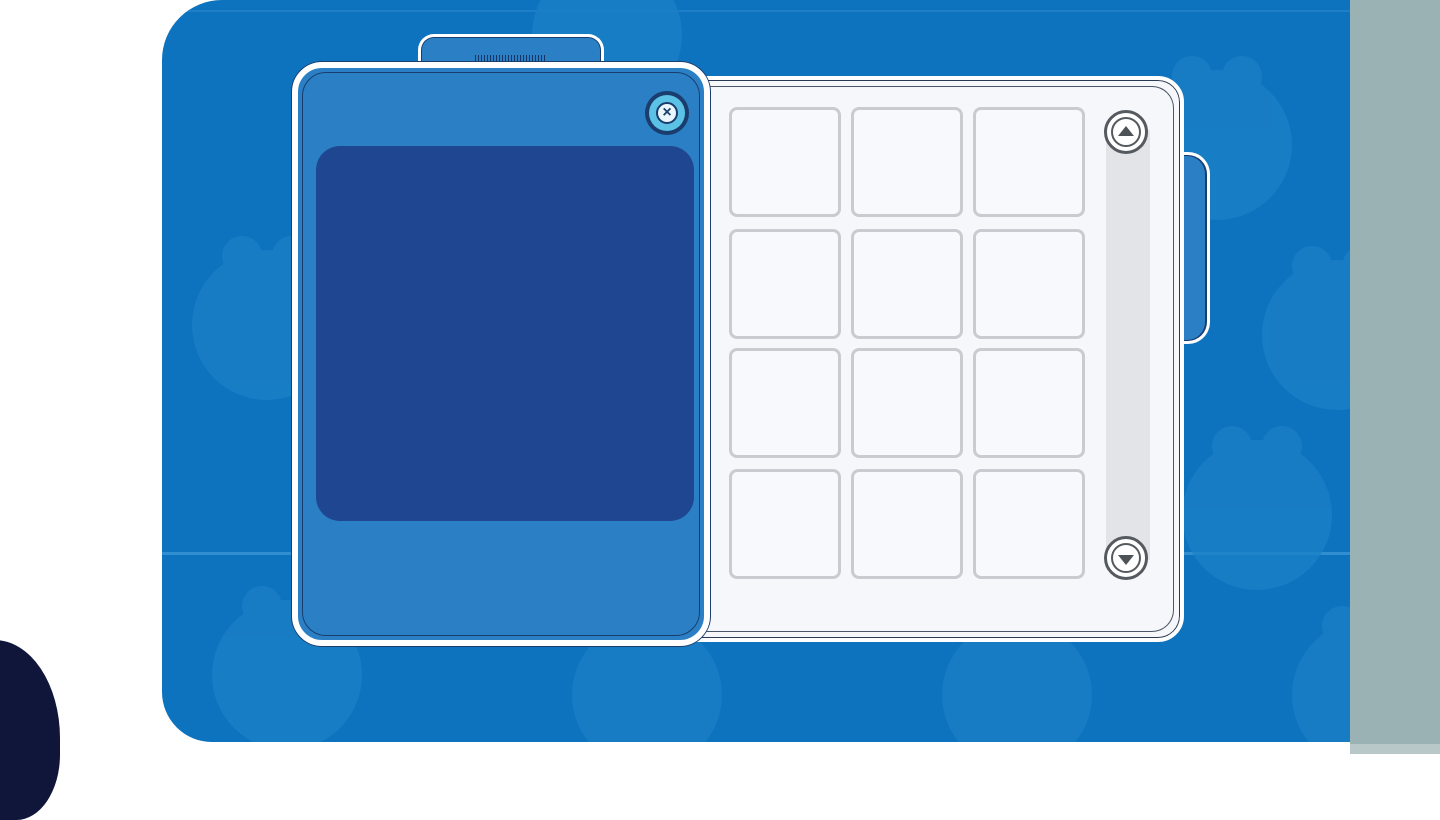  I want to click on side-panel, so click(1395, 377).